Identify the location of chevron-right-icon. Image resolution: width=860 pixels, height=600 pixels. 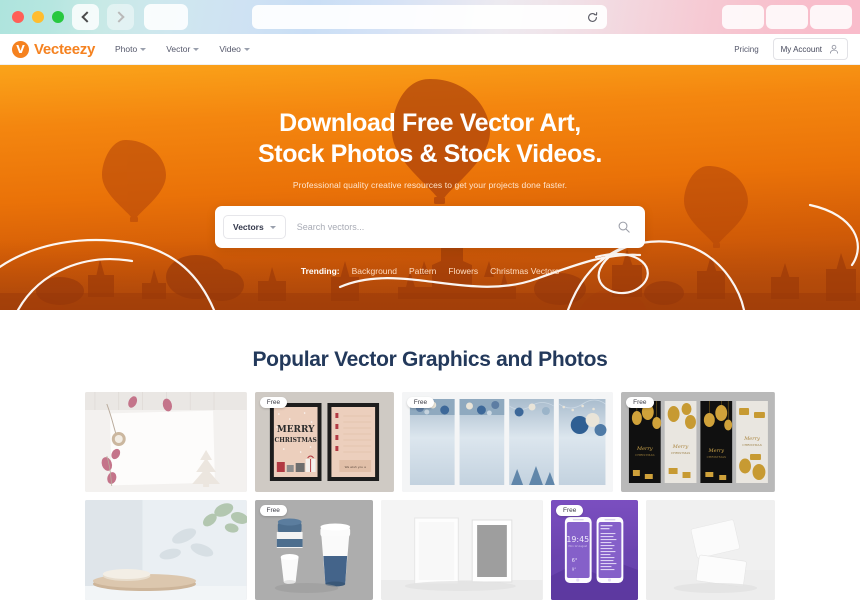
(119, 17).